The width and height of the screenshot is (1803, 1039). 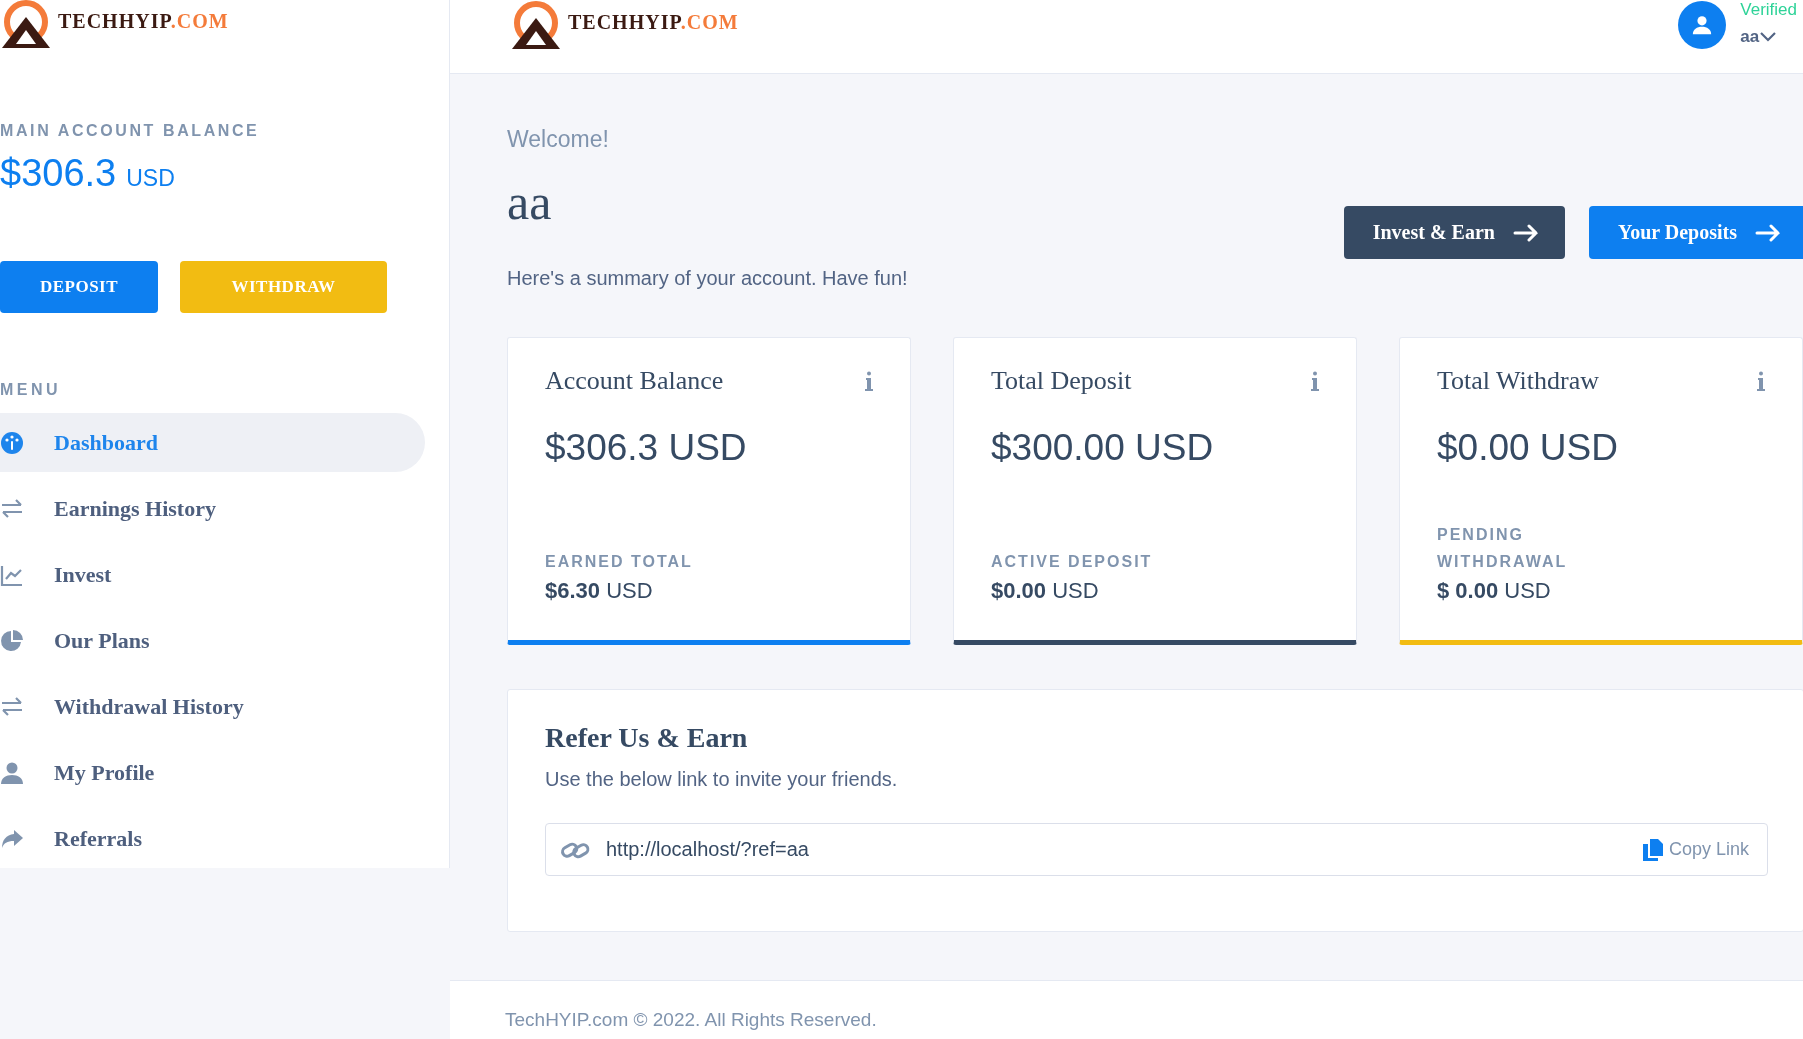 What do you see at coordinates (634, 381) in the screenshot?
I see `card-title: Account Balance` at bounding box center [634, 381].